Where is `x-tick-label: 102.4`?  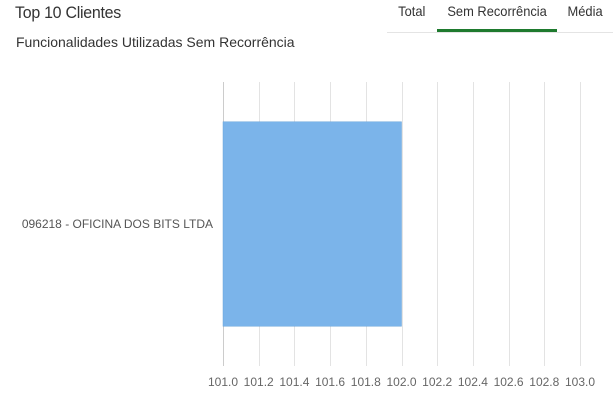 x-tick-label: 102.4 is located at coordinates (473, 382).